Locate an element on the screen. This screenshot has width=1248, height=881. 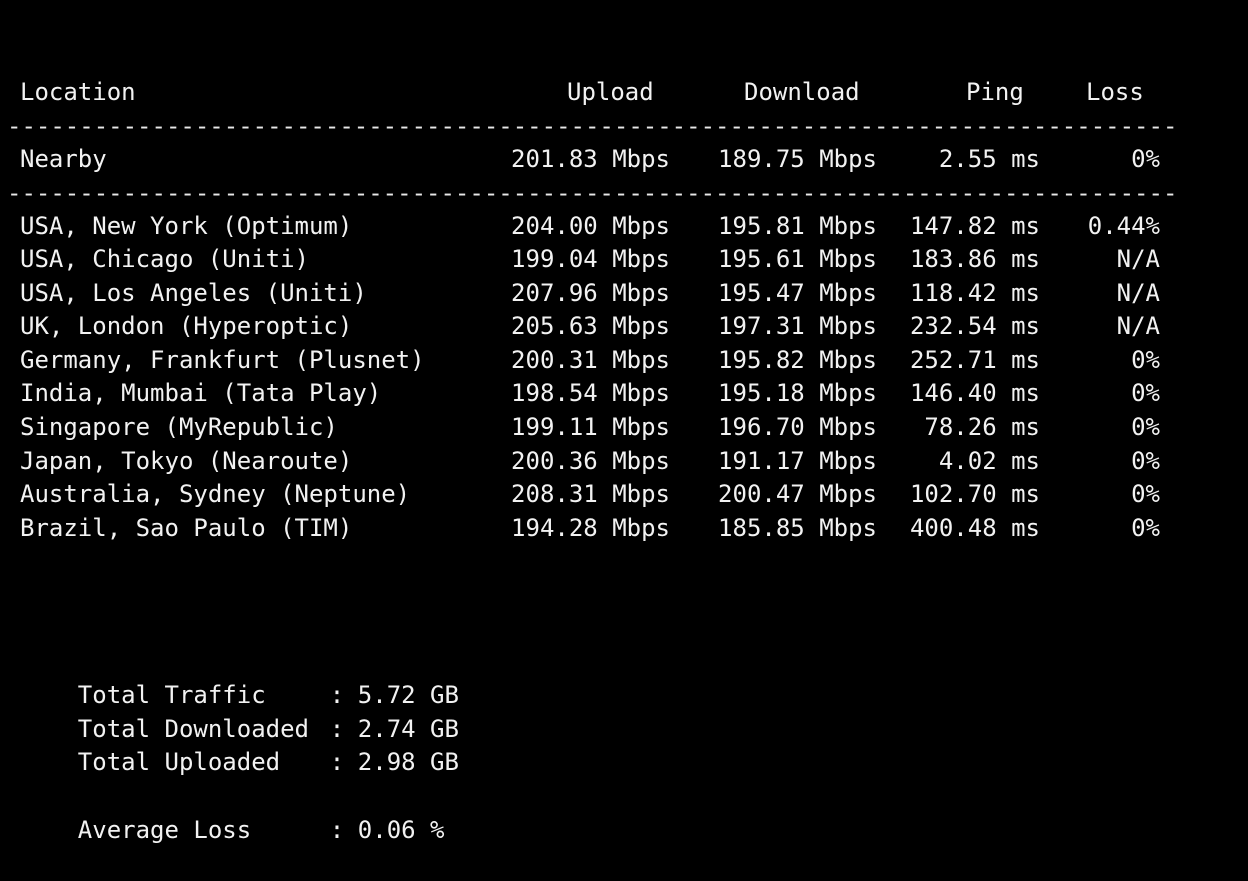
row-location: Australia, Sydney (Neptune) is located at coordinates (215, 494).